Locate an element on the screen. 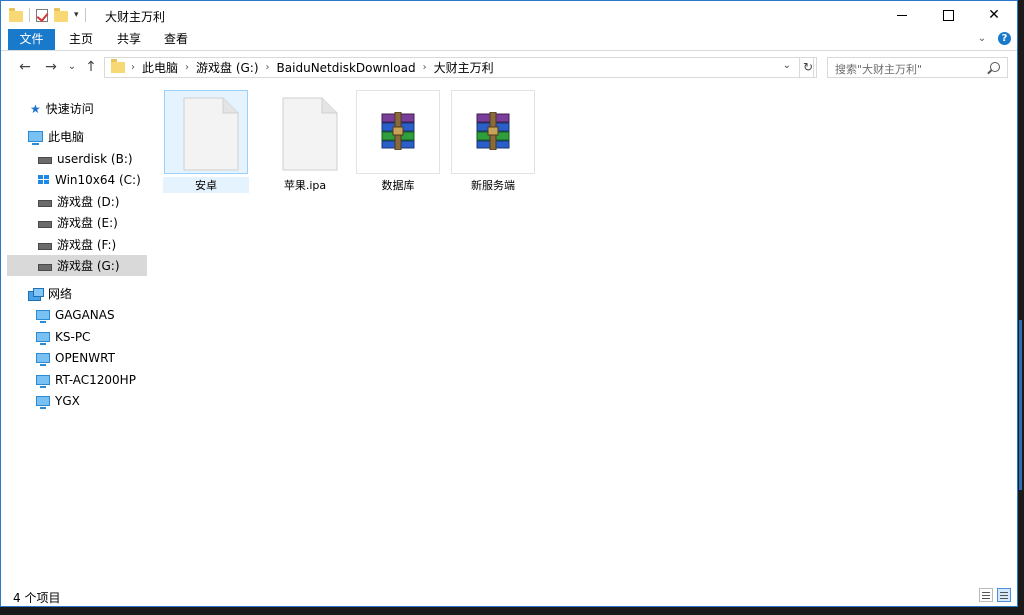  sidebar-item-drive-b: userdisk (B:) is located at coordinates (77, 158).